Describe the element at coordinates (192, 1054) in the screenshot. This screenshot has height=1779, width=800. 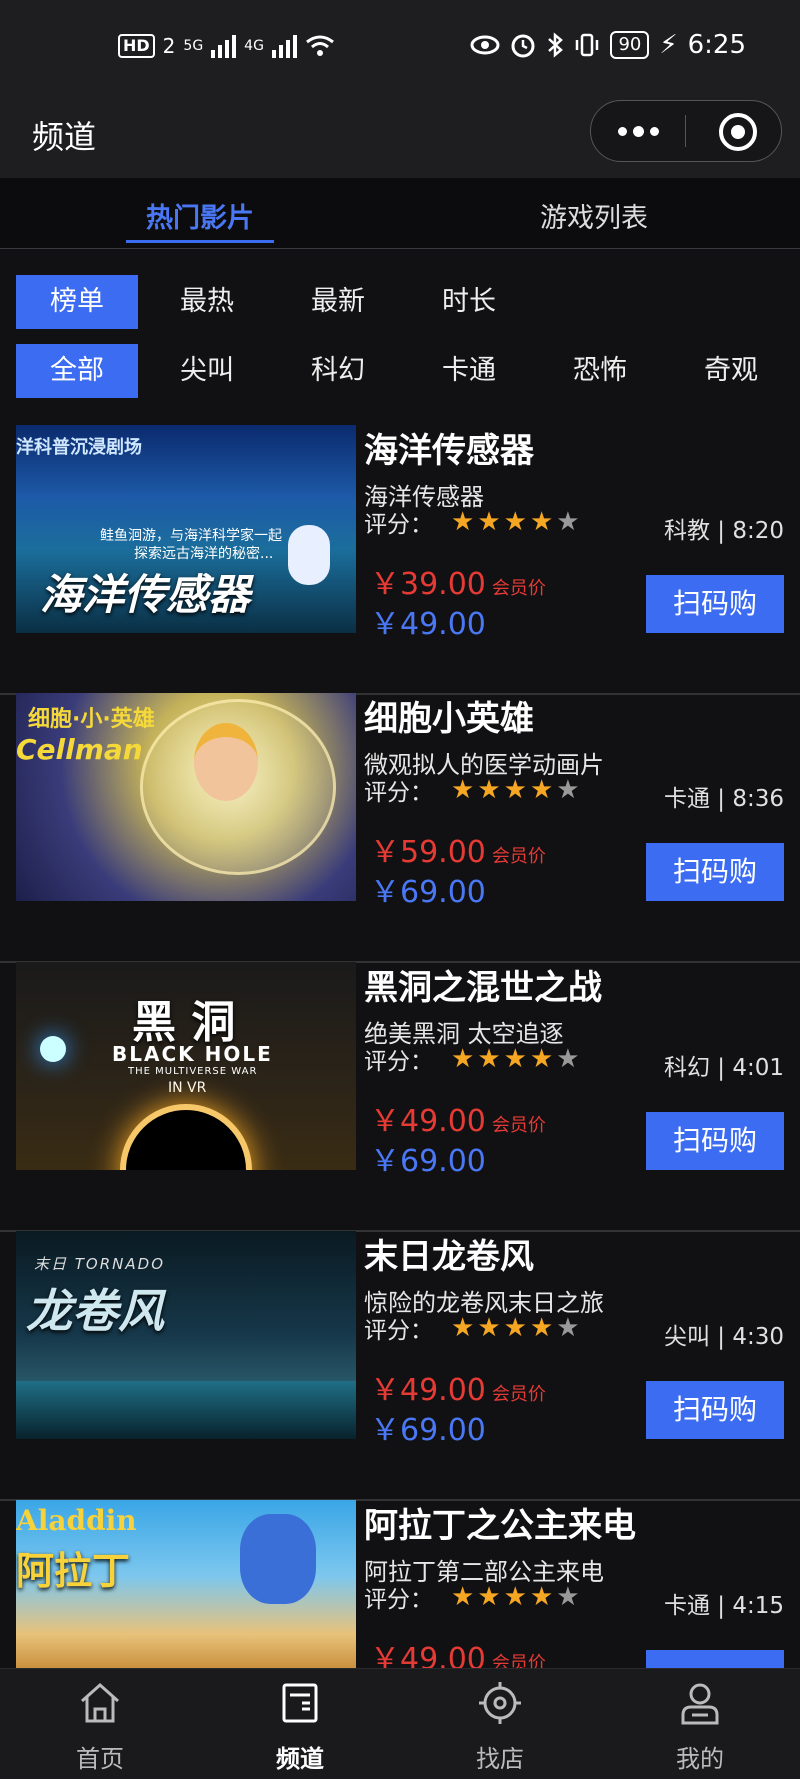
I see `thumb-subtitle: BLACK HOLE` at that location.